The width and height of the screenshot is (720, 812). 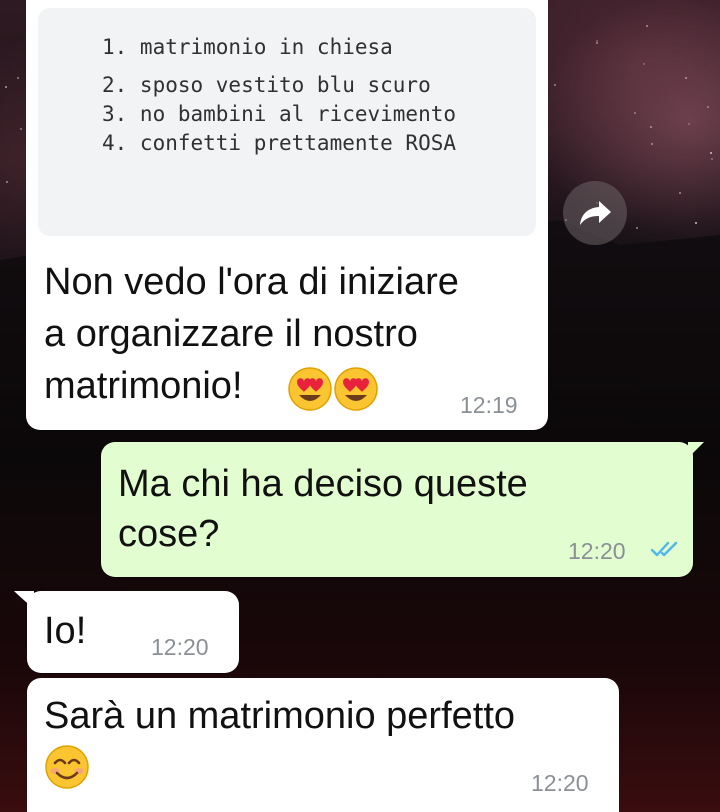 I want to click on message-text: Sarà un matrimonio perfetto, so click(x=280, y=716).